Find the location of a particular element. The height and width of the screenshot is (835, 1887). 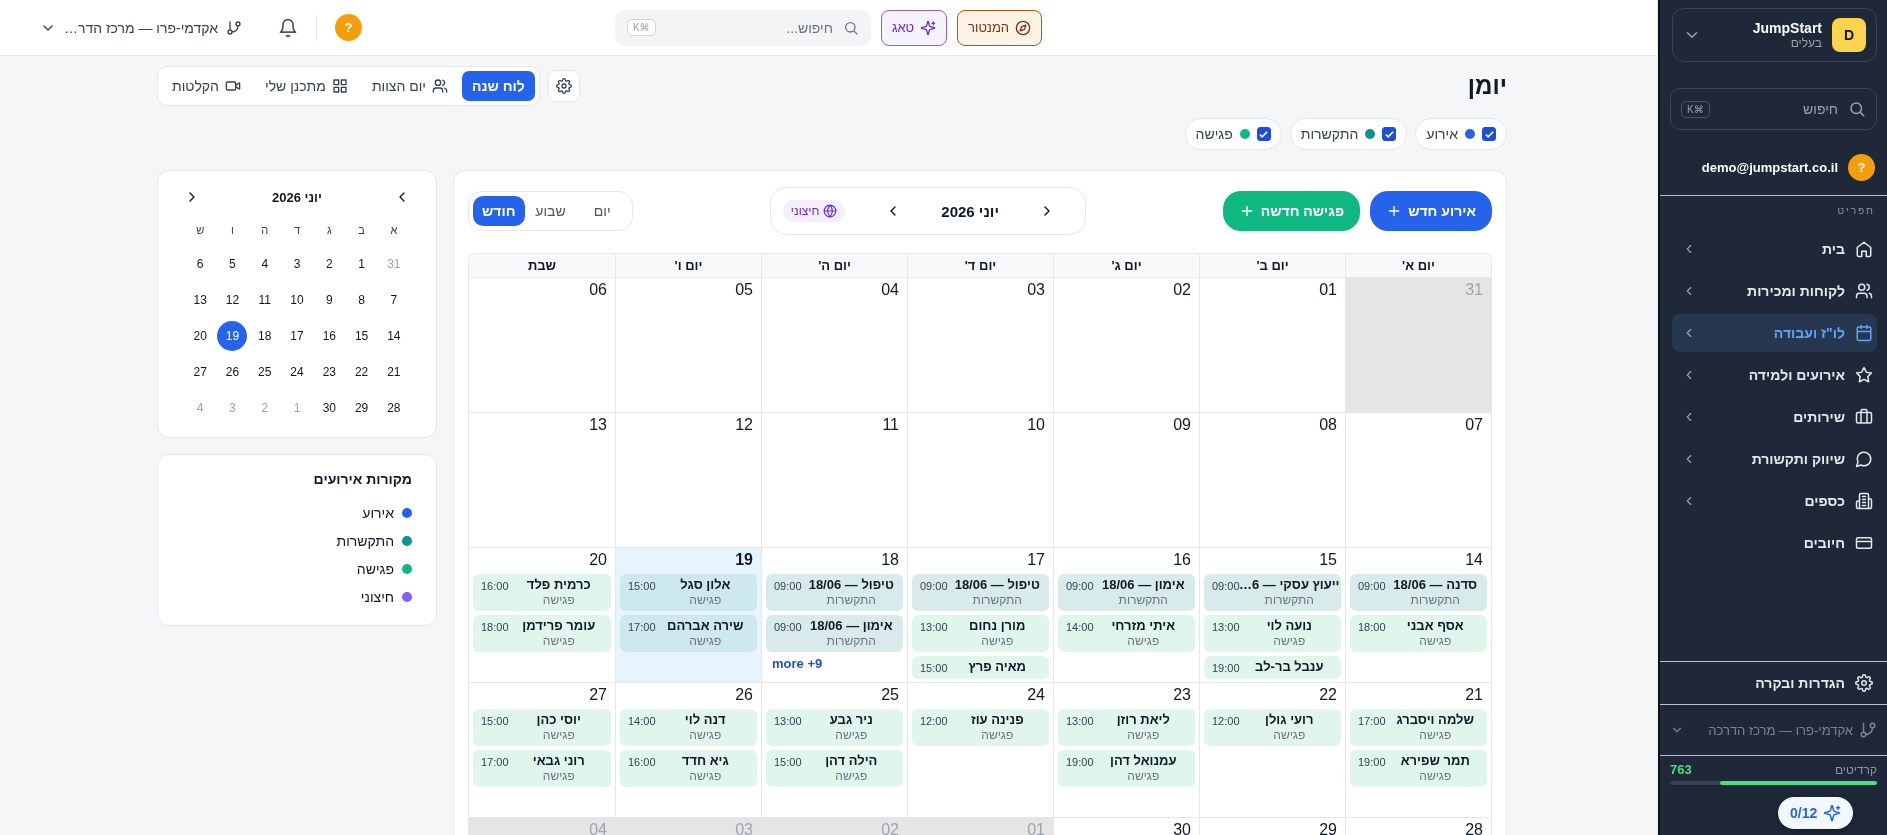

date-cell: 5 is located at coordinates (232, 264).